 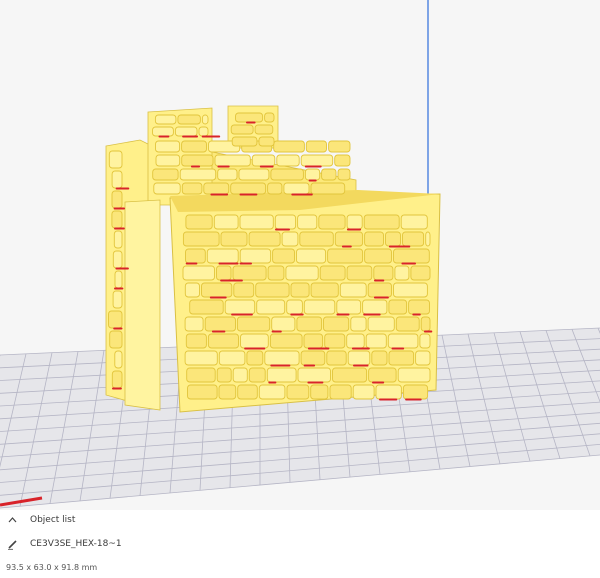 I want to click on model-column, so click(x=142, y=305).